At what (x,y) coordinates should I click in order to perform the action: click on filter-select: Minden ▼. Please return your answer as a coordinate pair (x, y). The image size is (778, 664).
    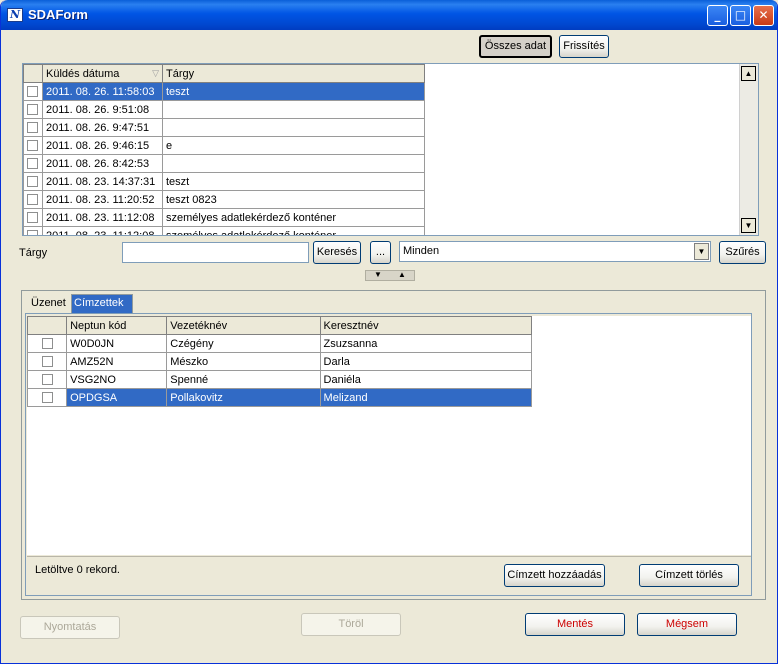
    Looking at the image, I should click on (555, 251).